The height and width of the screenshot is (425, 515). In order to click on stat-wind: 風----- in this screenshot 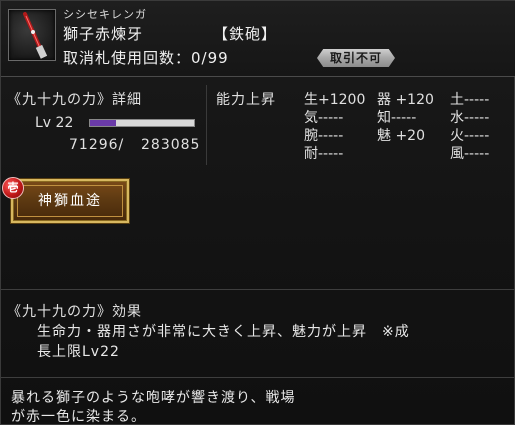, I will do `click(470, 154)`.